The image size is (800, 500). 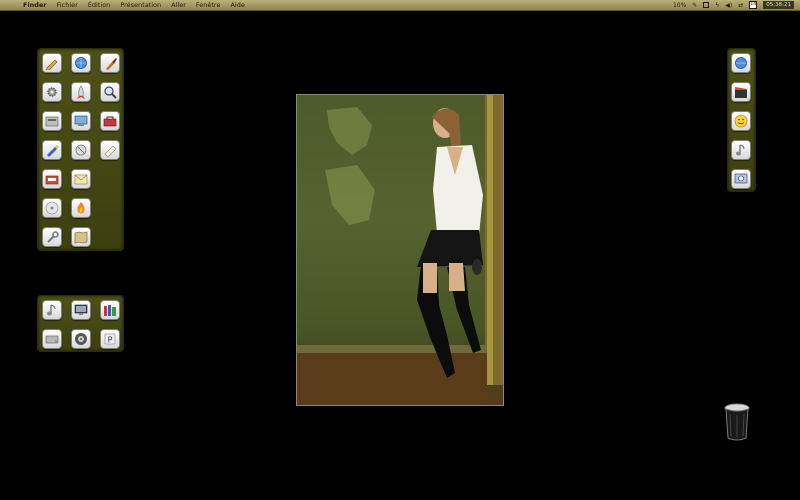 What do you see at coordinates (733, 5) in the screenshot?
I see `menu-extras: 10% ✎ ϟ ◀) ⇄ 14 05:38:21` at bounding box center [733, 5].